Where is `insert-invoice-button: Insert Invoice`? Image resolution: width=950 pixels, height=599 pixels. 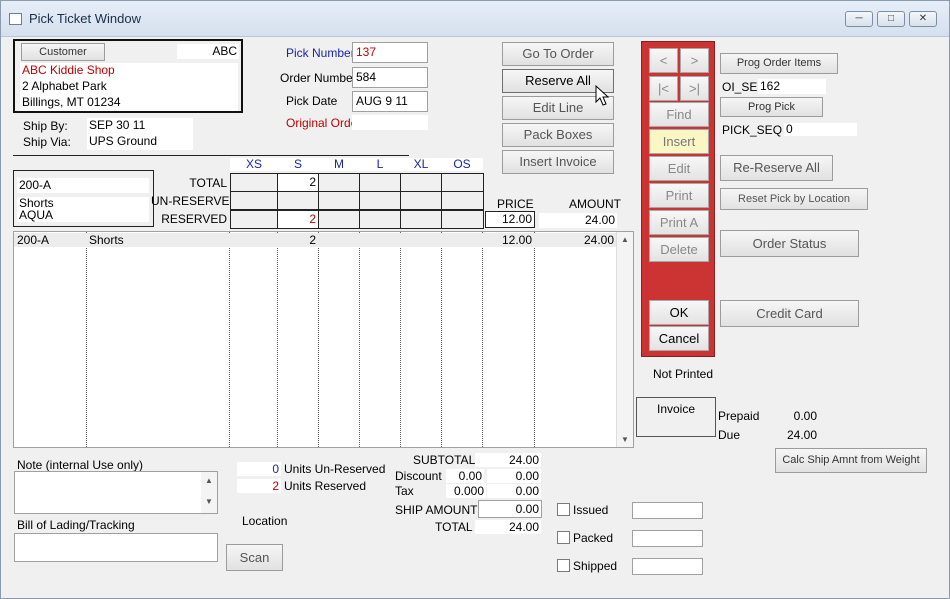 insert-invoice-button: Insert Invoice is located at coordinates (558, 162).